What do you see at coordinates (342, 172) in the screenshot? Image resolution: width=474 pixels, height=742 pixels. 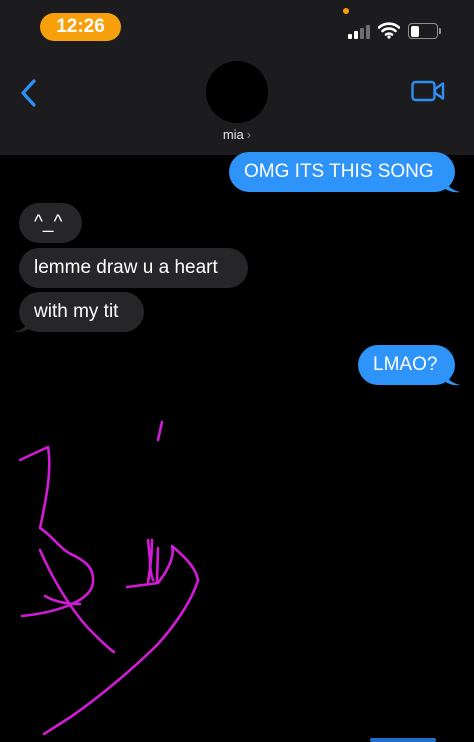 I see `message-bubble-outgoing: OMG ITS THIS SONG` at bounding box center [342, 172].